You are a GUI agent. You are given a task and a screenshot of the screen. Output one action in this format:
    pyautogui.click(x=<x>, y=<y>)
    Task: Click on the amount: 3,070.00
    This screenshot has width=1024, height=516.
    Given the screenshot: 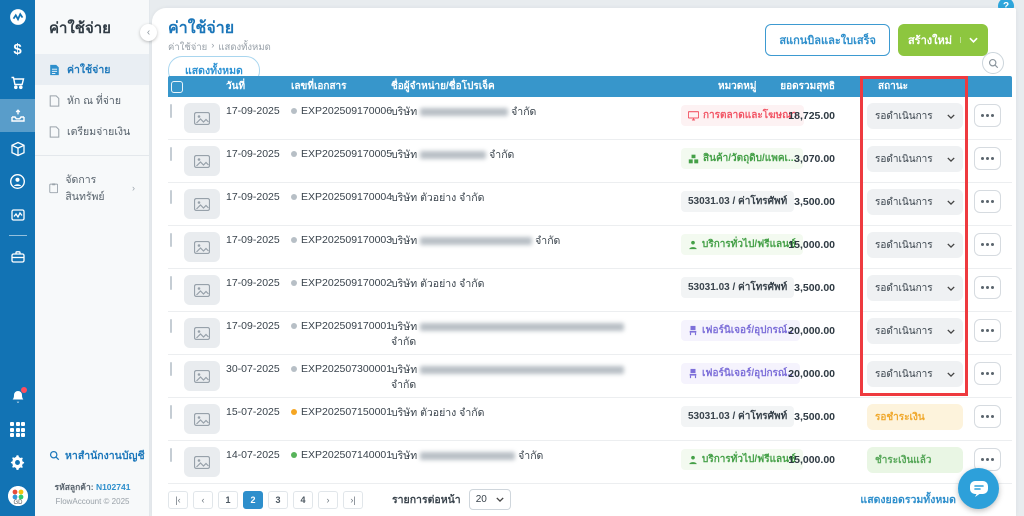 What is the action you would take?
    pyautogui.click(x=814, y=159)
    